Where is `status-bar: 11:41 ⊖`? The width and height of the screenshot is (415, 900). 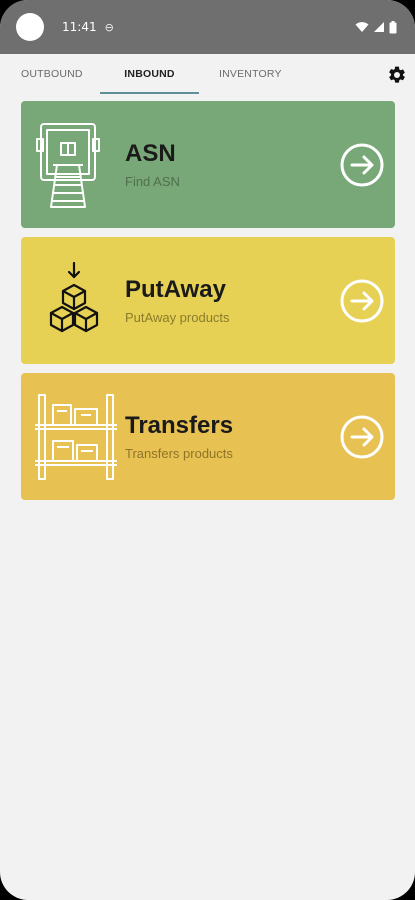 status-bar: 11:41 ⊖ is located at coordinates (207, 27).